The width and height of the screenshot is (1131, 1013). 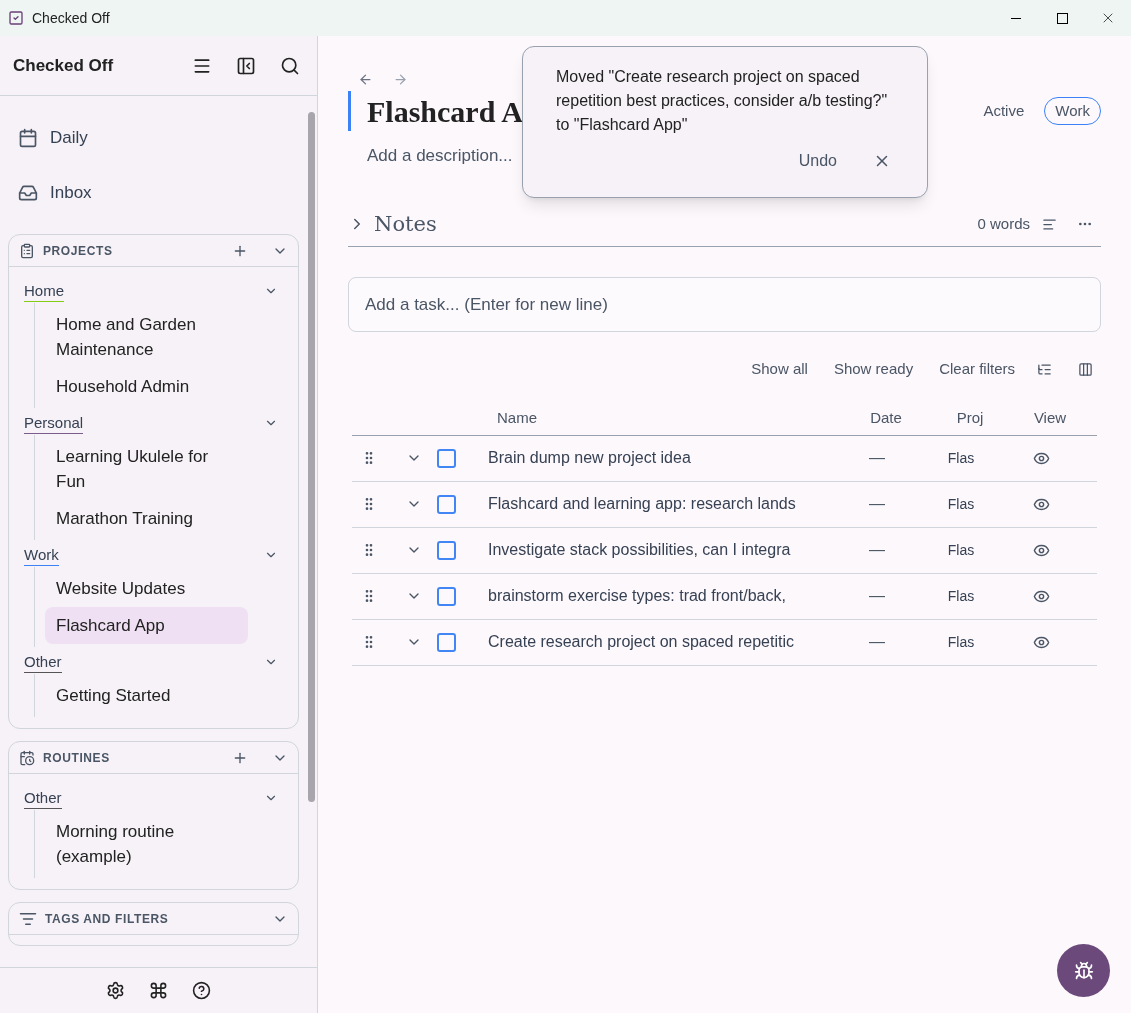 What do you see at coordinates (663, 642) in the screenshot?
I see `task-name: Create research project on spaced repetitic` at bounding box center [663, 642].